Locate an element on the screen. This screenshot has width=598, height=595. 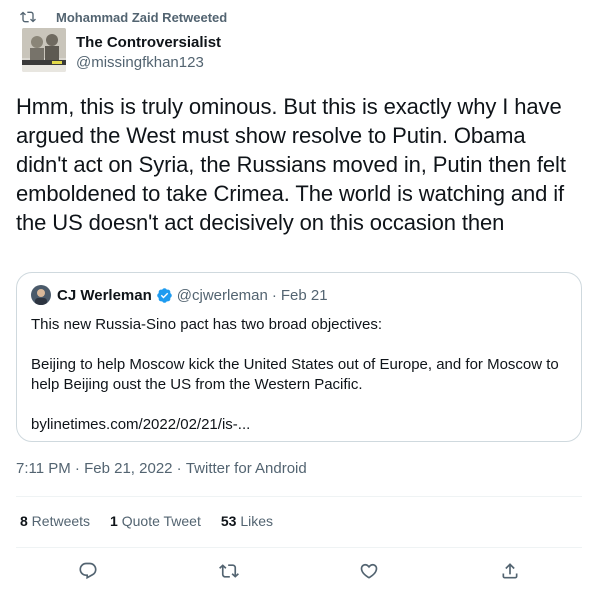
quote-tweets-stat: 1 Quote Tweet is located at coordinates (155, 521).